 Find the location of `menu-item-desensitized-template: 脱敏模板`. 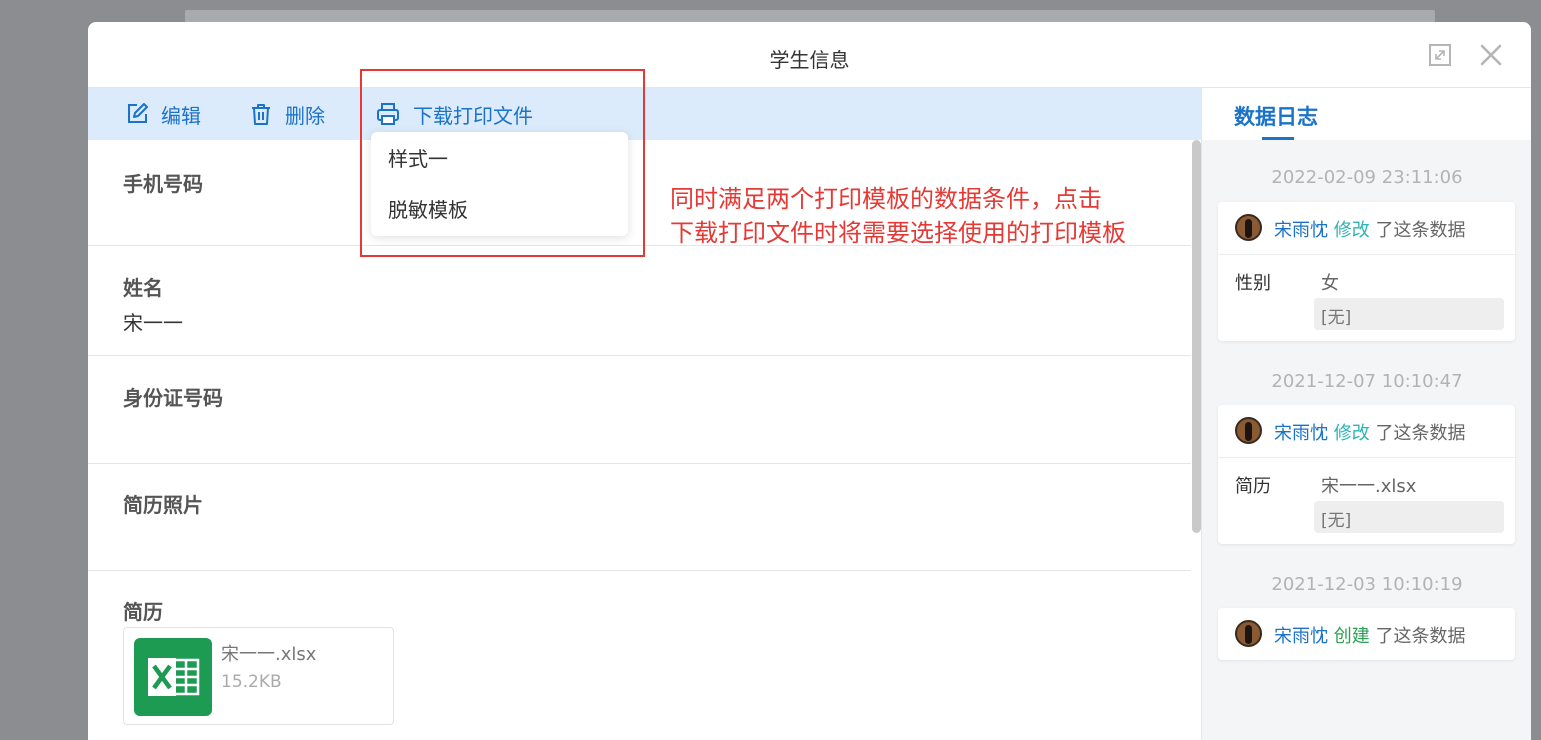

menu-item-desensitized-template: 脱敏模板 is located at coordinates (428, 208).